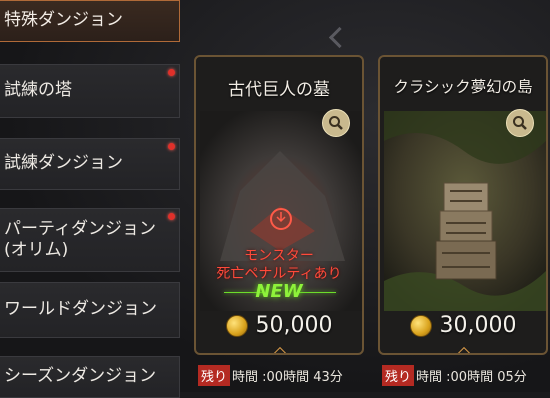 This screenshot has width=550, height=398. I want to click on remaining-time: 残り 時間 :00時間 05分, so click(454, 375).